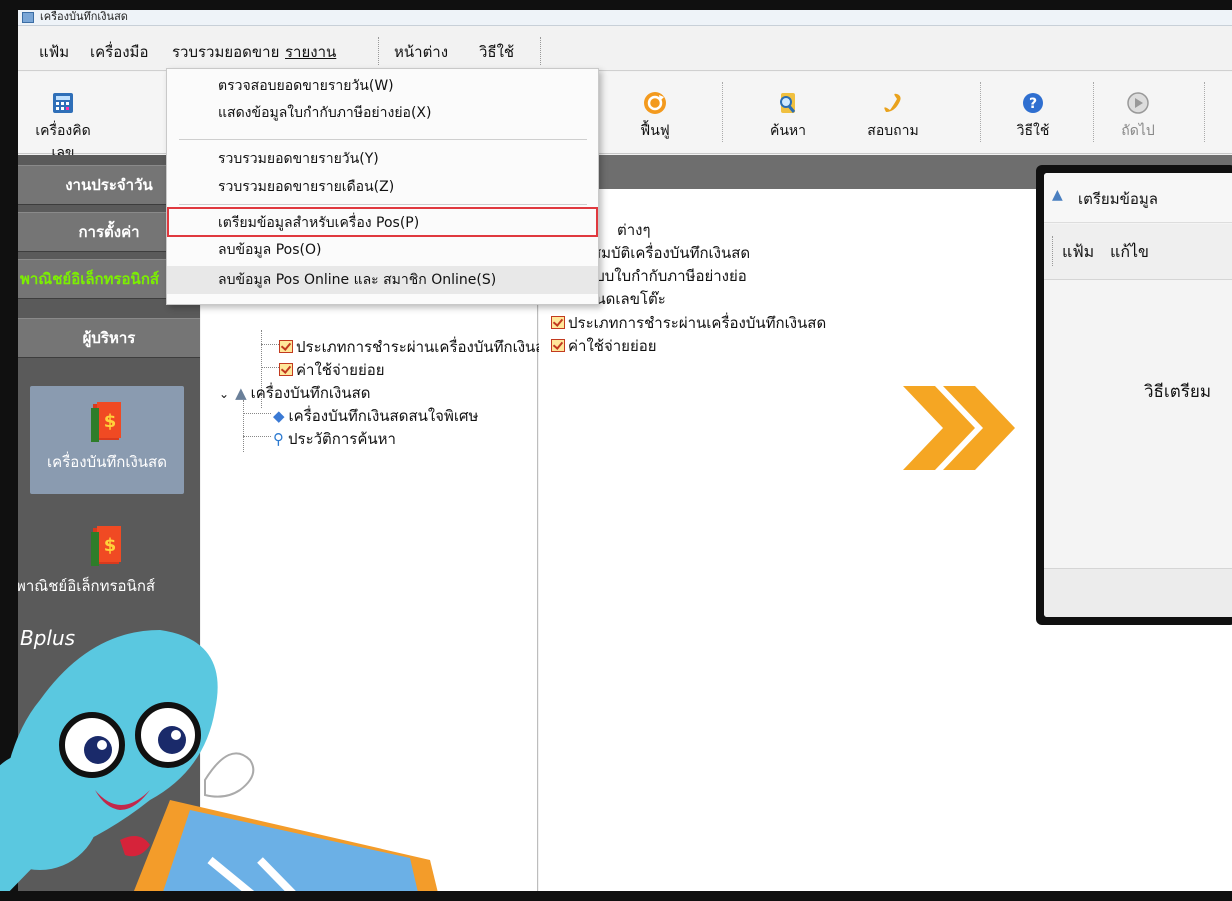  I want to click on menu-file: แฟ้ม, so click(54, 52).